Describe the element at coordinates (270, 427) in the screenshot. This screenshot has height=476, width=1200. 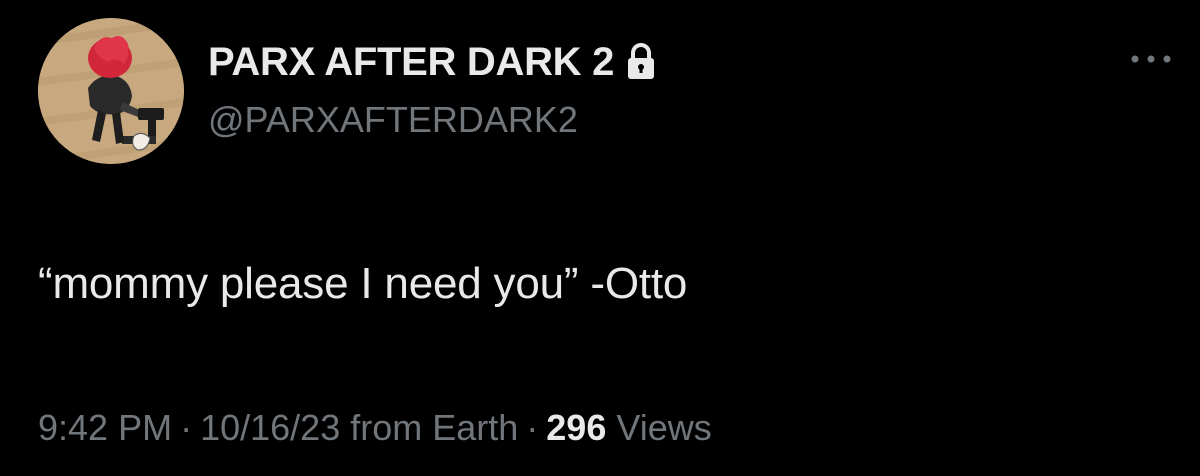
I see `tweet-date: 10/16/23` at that location.